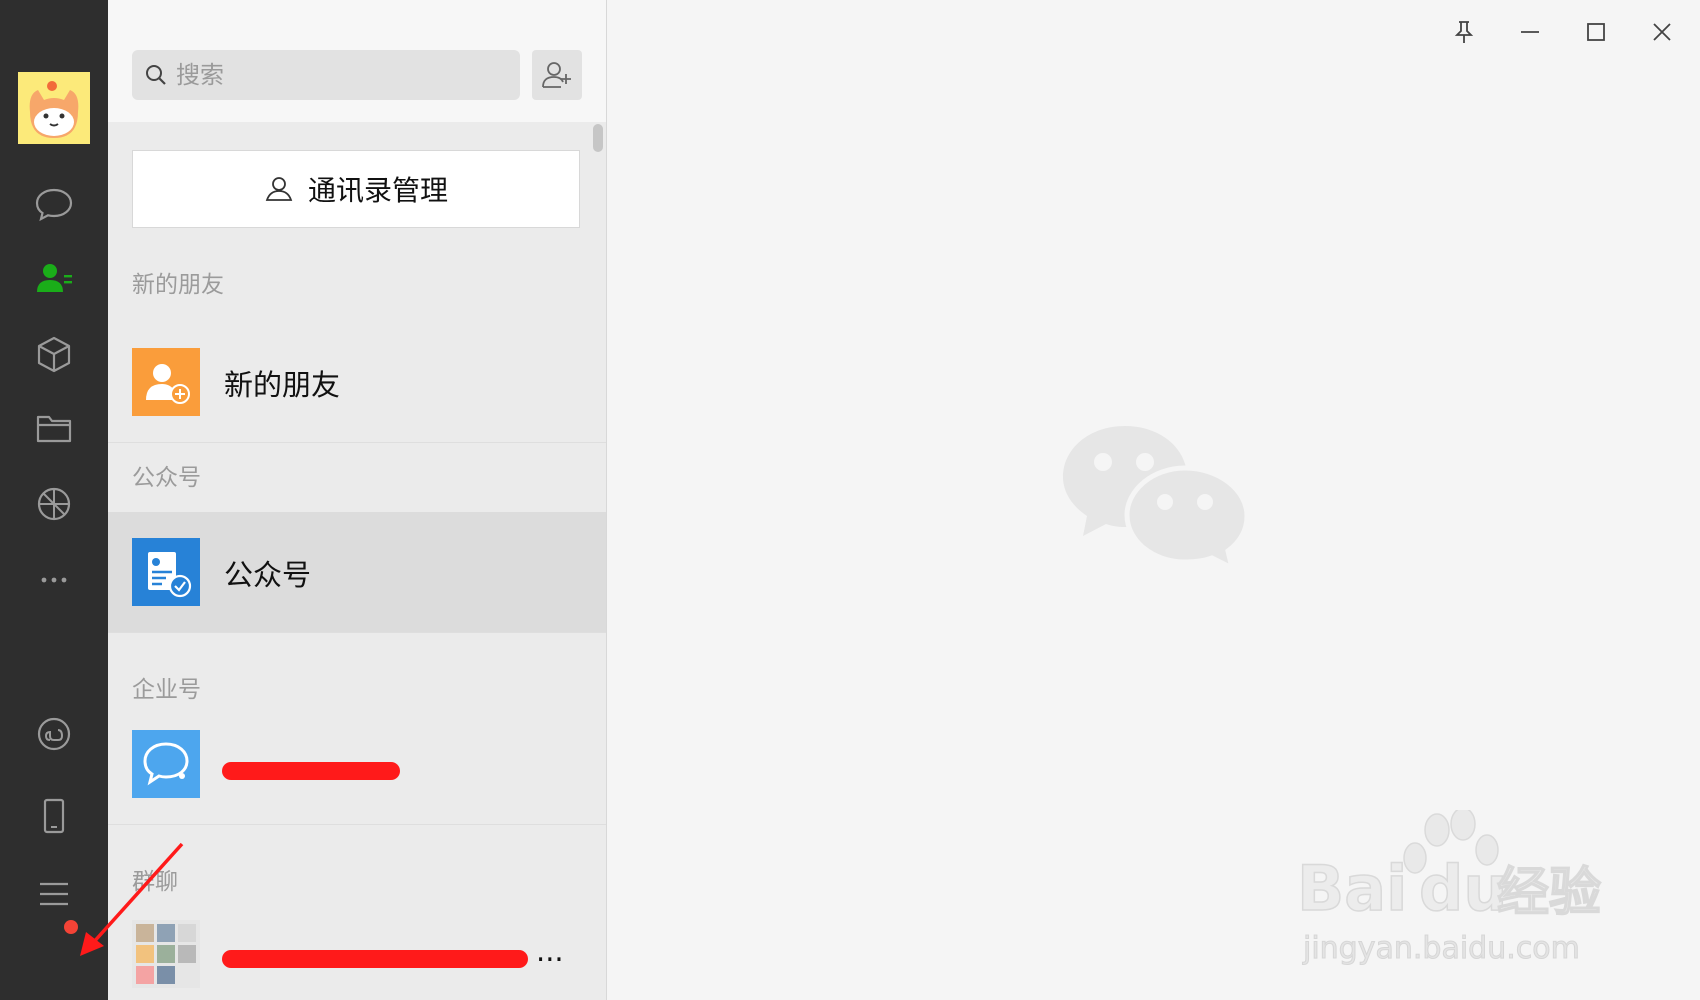 Image resolution: width=1700 pixels, height=1000 pixels. Describe the element at coordinates (166, 690) in the screenshot. I see `section-title-enterprise: 企业号` at that location.